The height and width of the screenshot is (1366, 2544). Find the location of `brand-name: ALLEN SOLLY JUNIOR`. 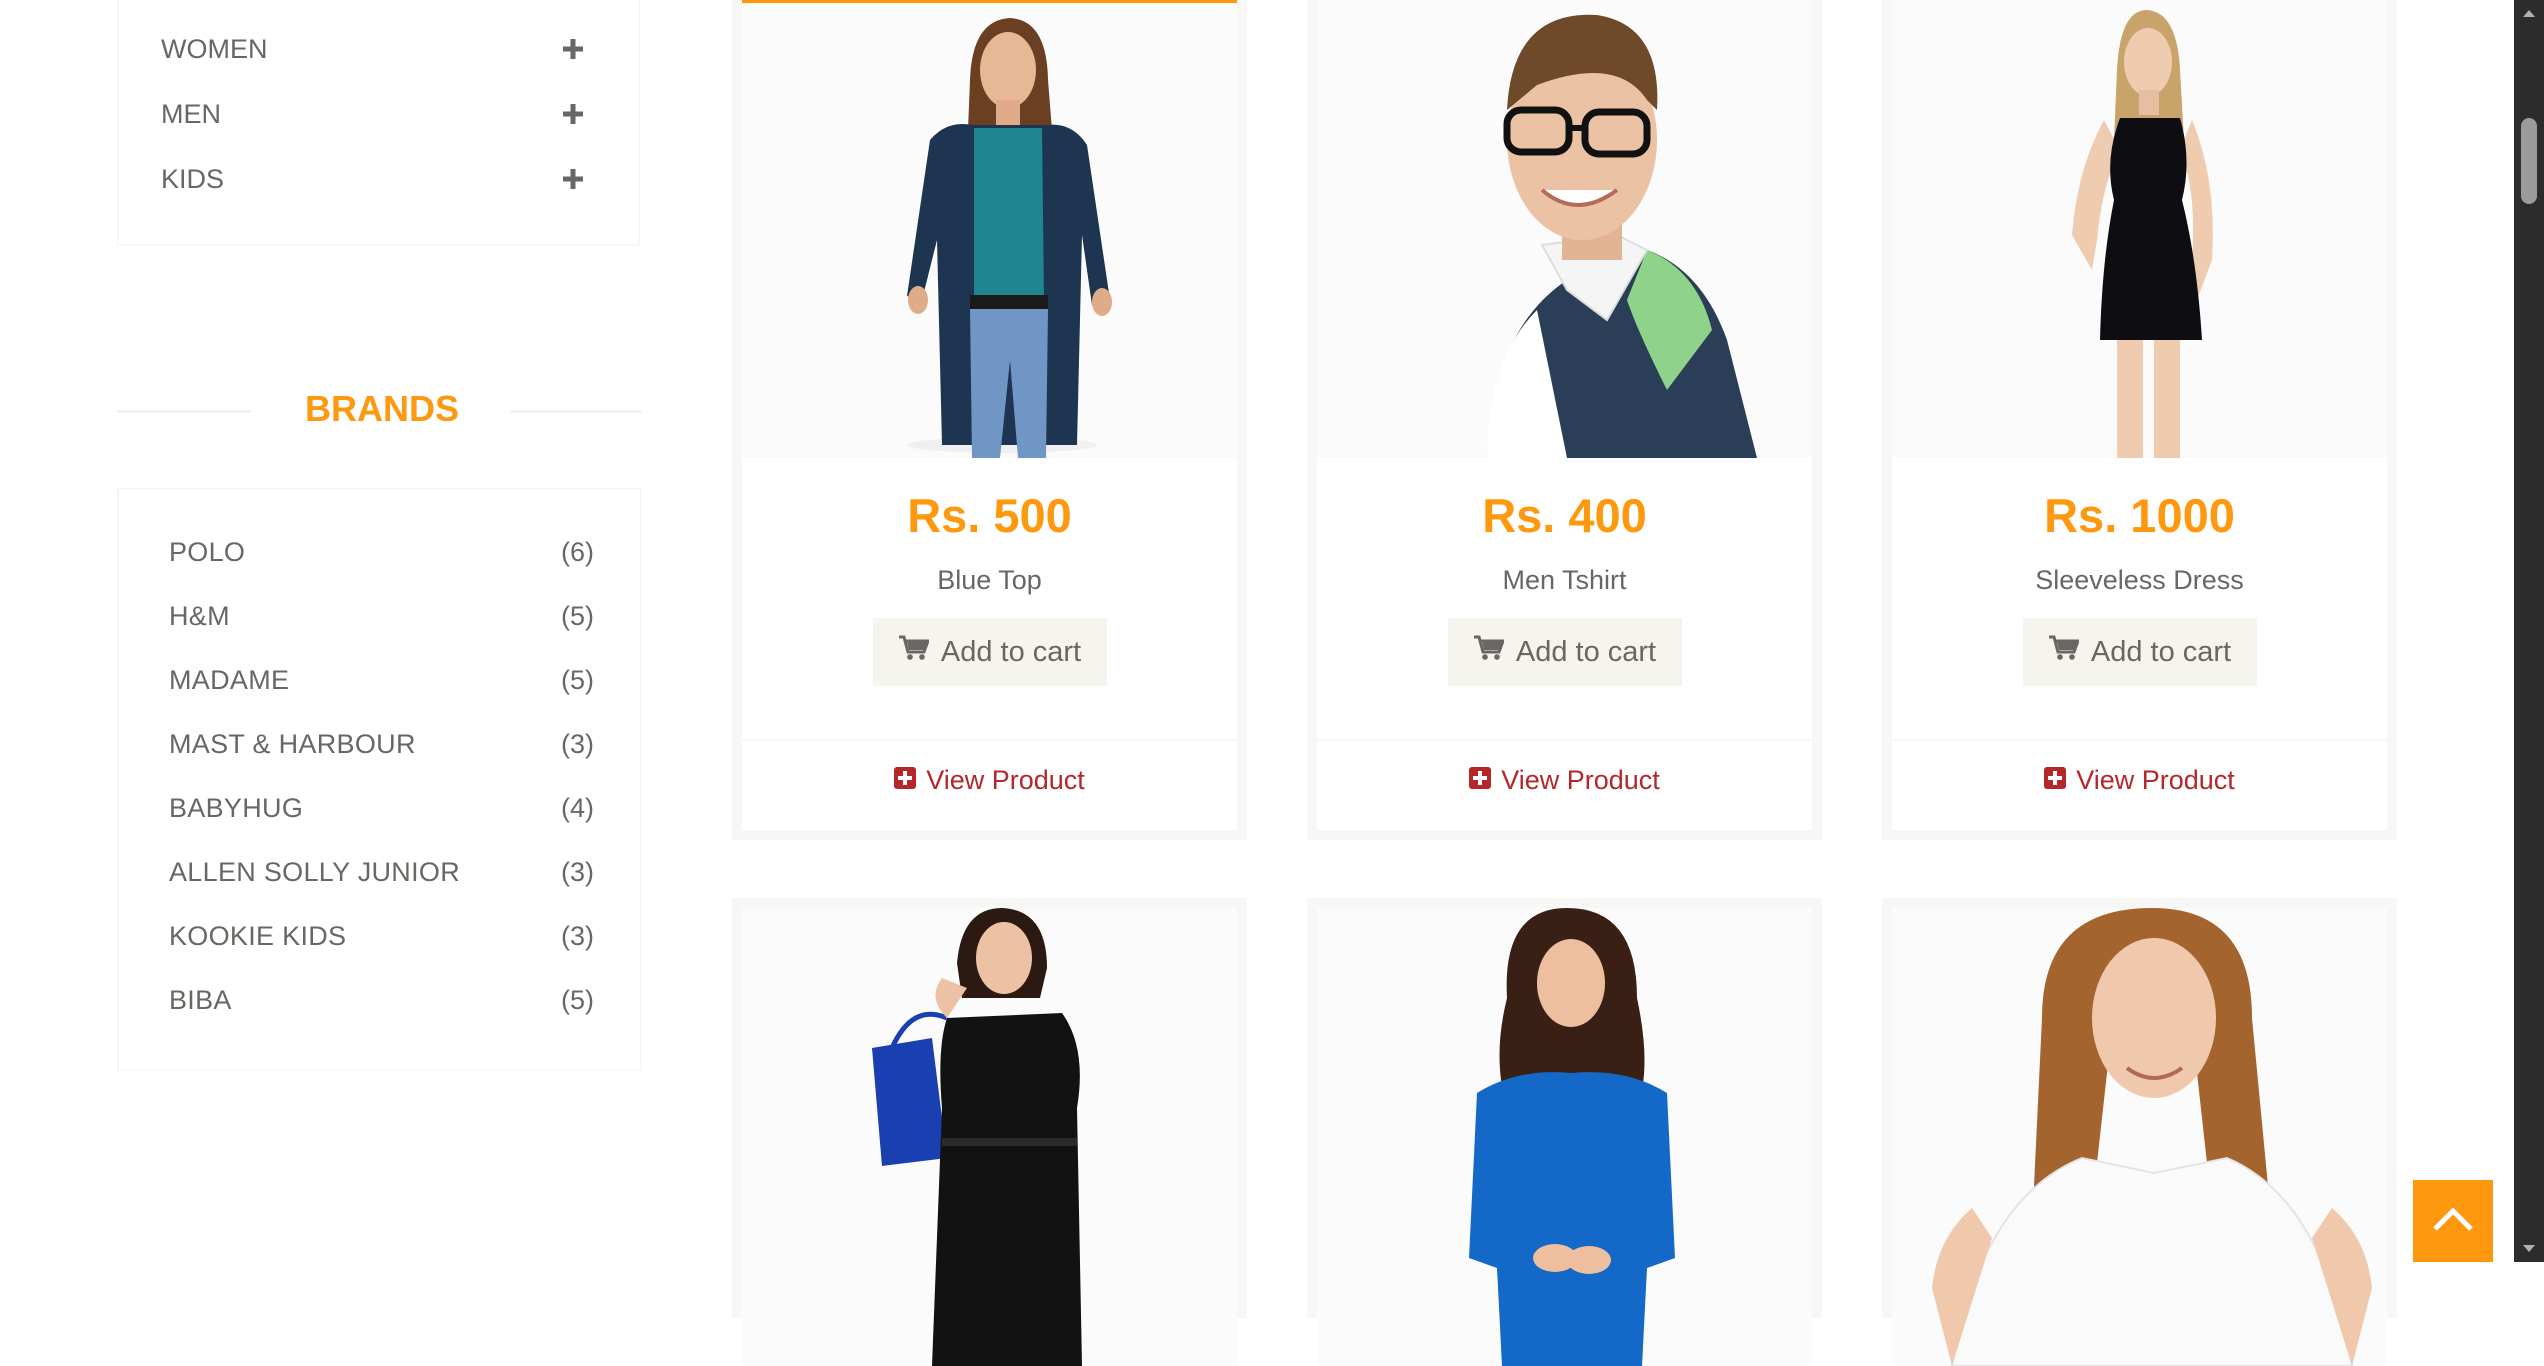

brand-name: ALLEN SOLLY JUNIOR is located at coordinates (315, 871).